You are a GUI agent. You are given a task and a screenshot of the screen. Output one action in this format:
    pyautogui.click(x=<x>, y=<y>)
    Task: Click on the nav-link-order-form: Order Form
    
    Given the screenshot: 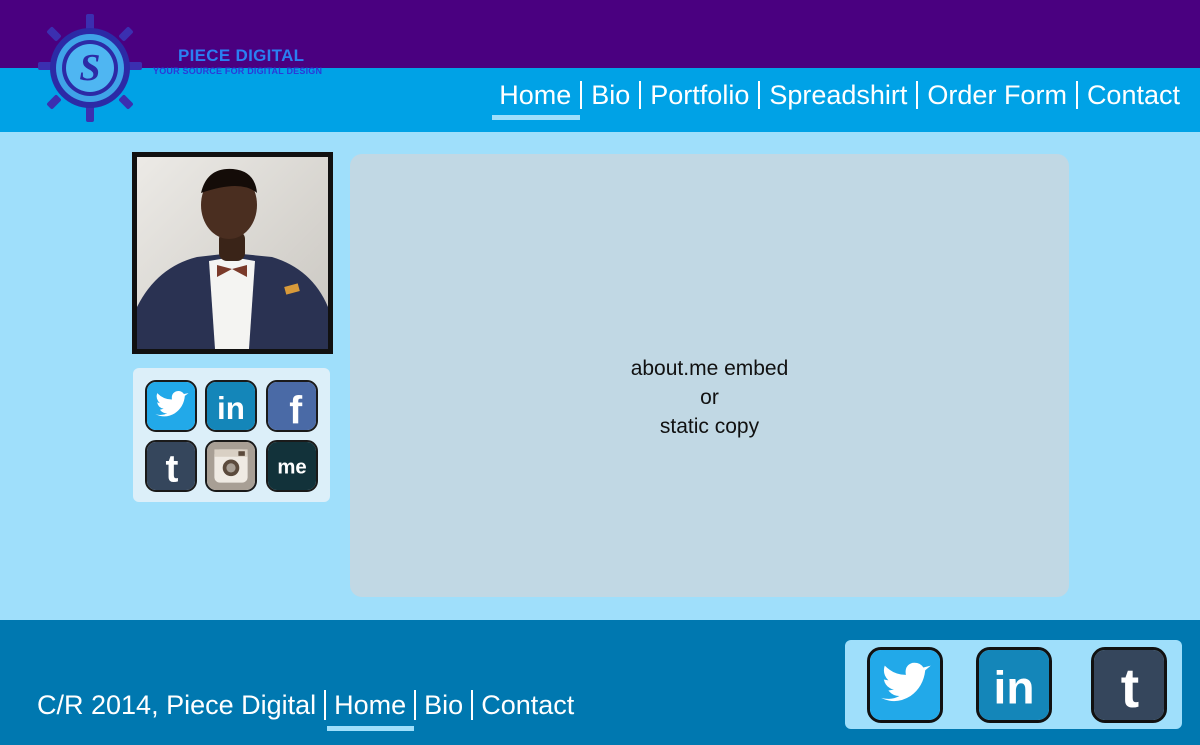 What is the action you would take?
    pyautogui.click(x=997, y=95)
    